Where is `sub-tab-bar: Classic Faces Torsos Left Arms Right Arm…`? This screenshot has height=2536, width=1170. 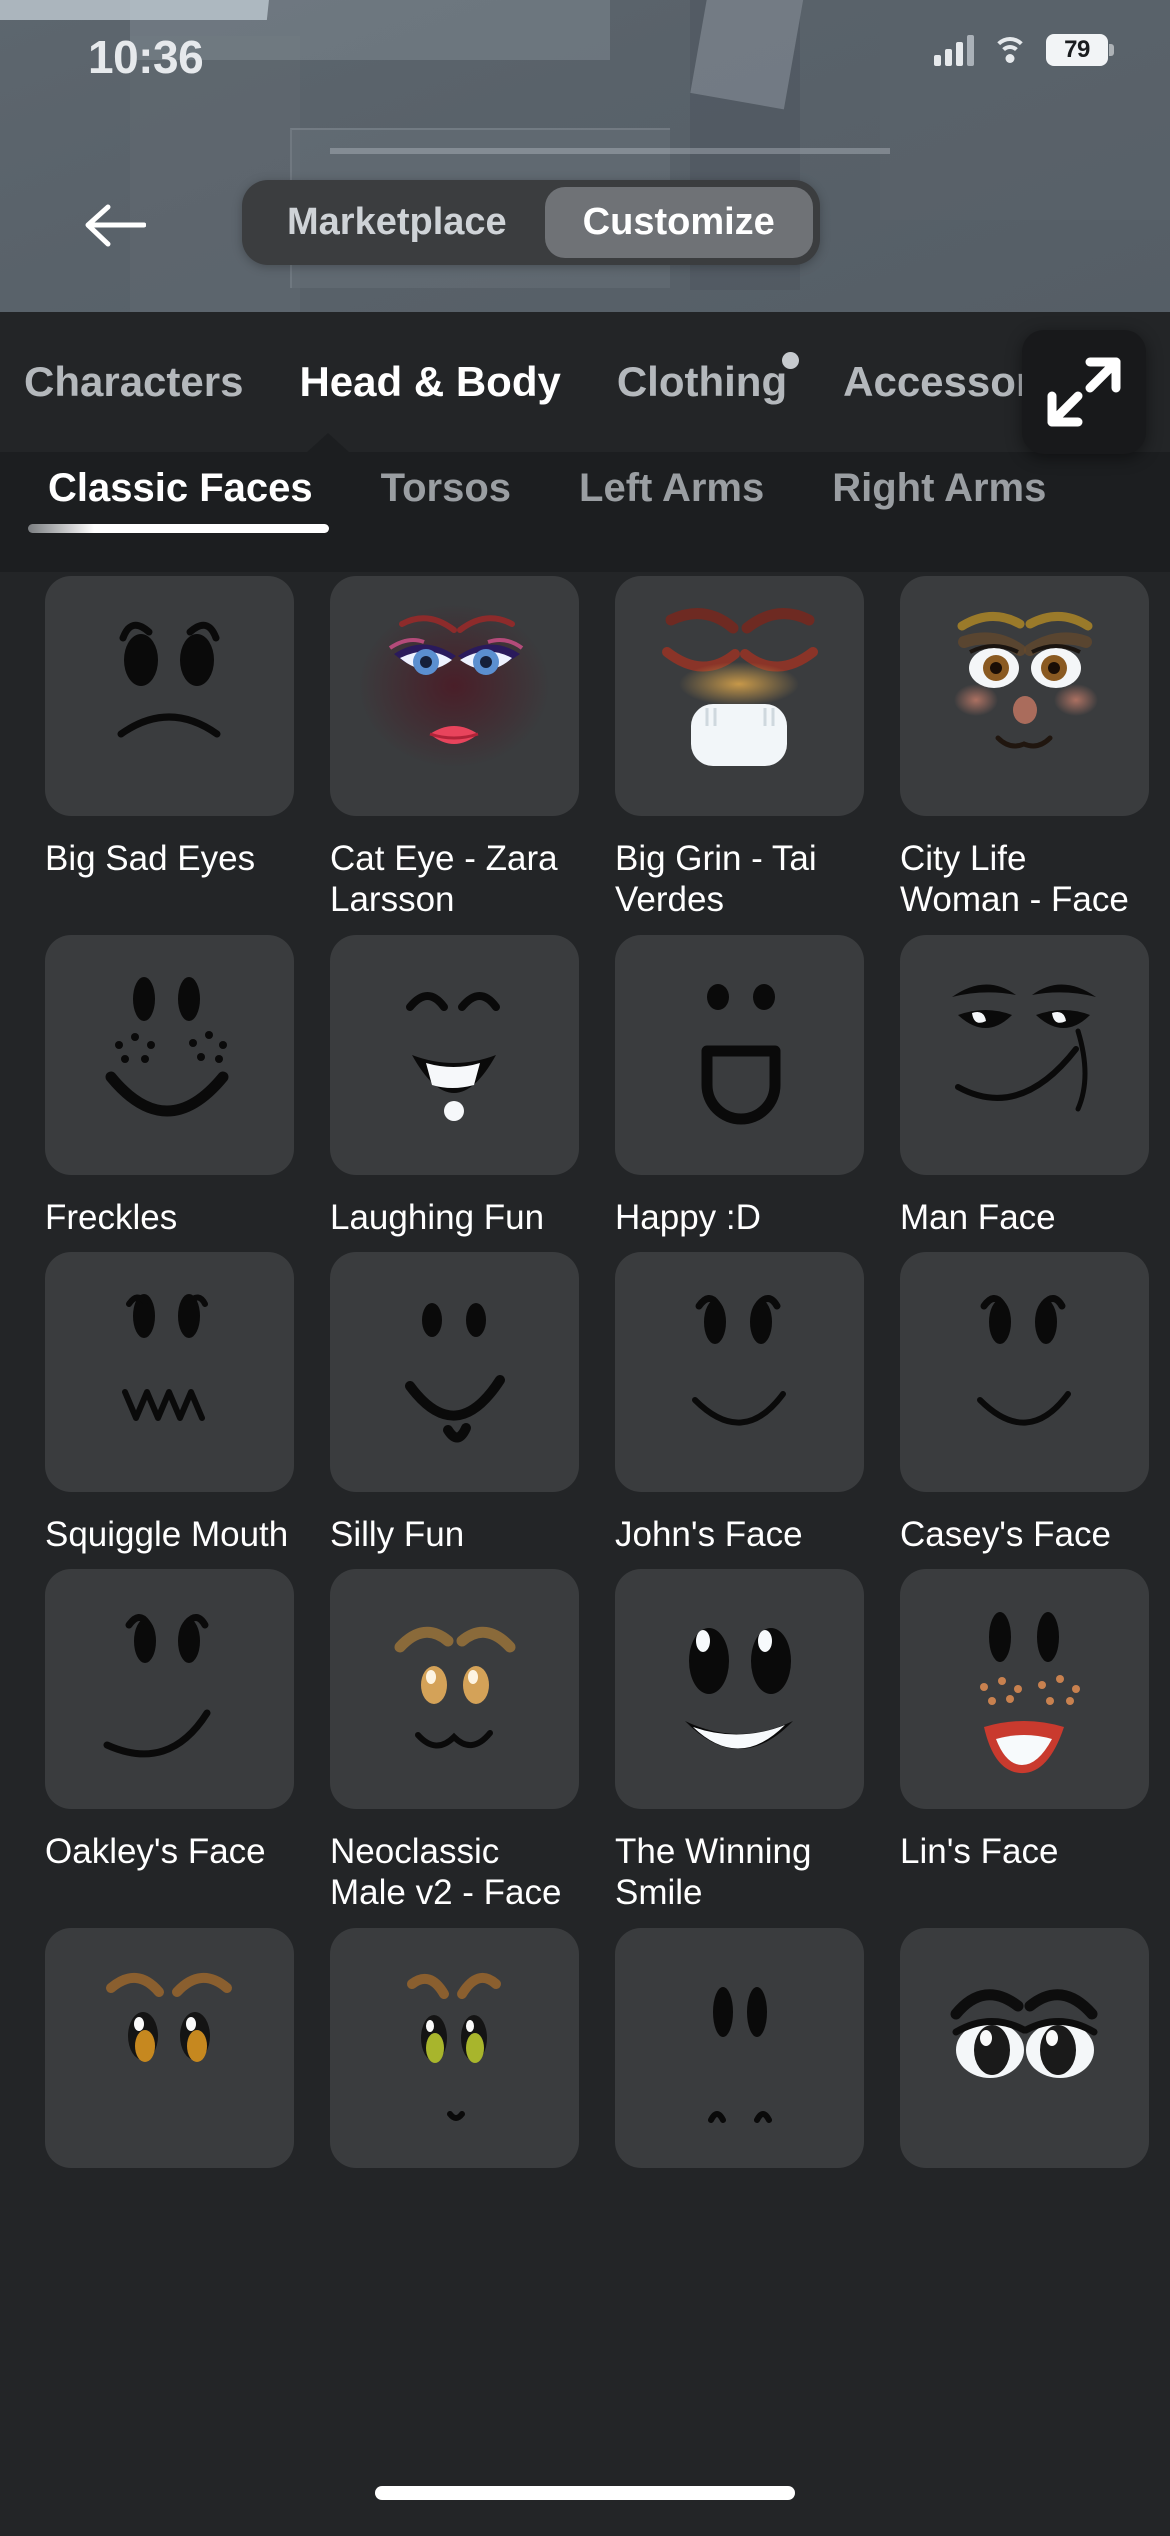
sub-tab-bar: Classic Faces Torsos Left Arms Right Arm… is located at coordinates (585, 512).